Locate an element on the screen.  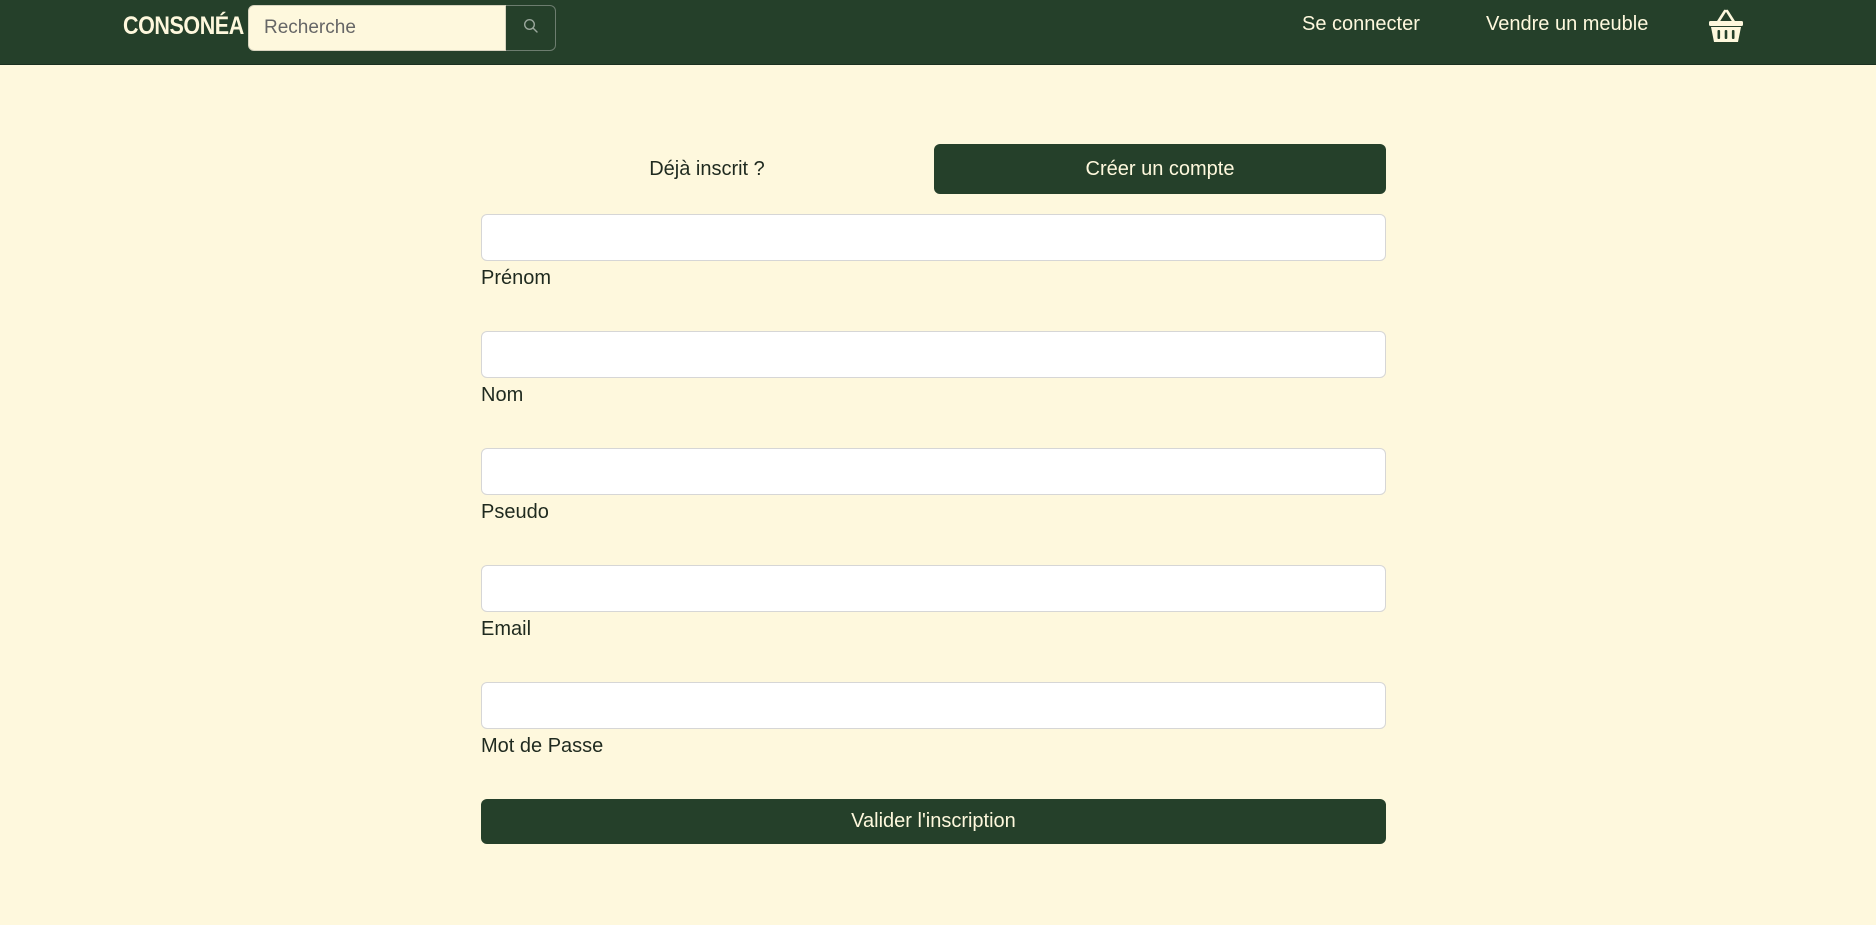
password-input is located at coordinates (933, 705).